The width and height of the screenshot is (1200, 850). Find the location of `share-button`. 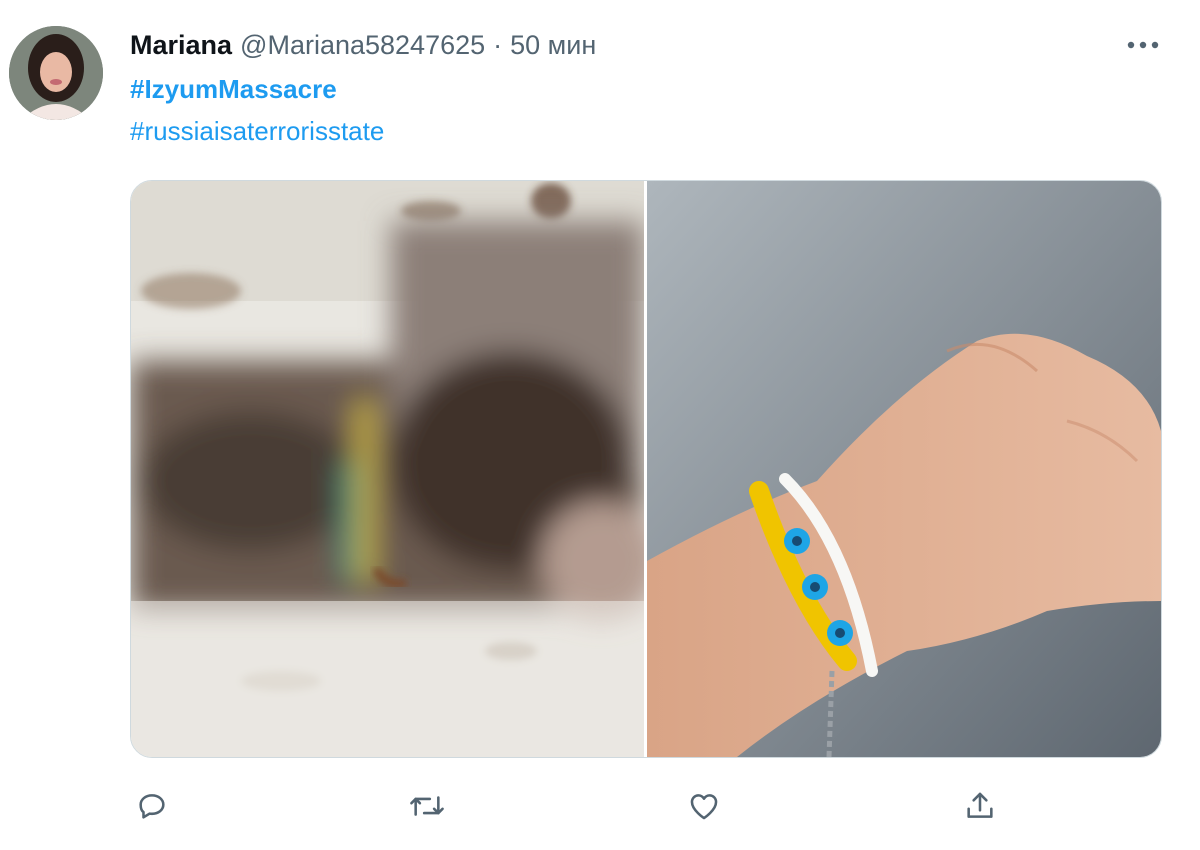

share-button is located at coordinates (980, 806).